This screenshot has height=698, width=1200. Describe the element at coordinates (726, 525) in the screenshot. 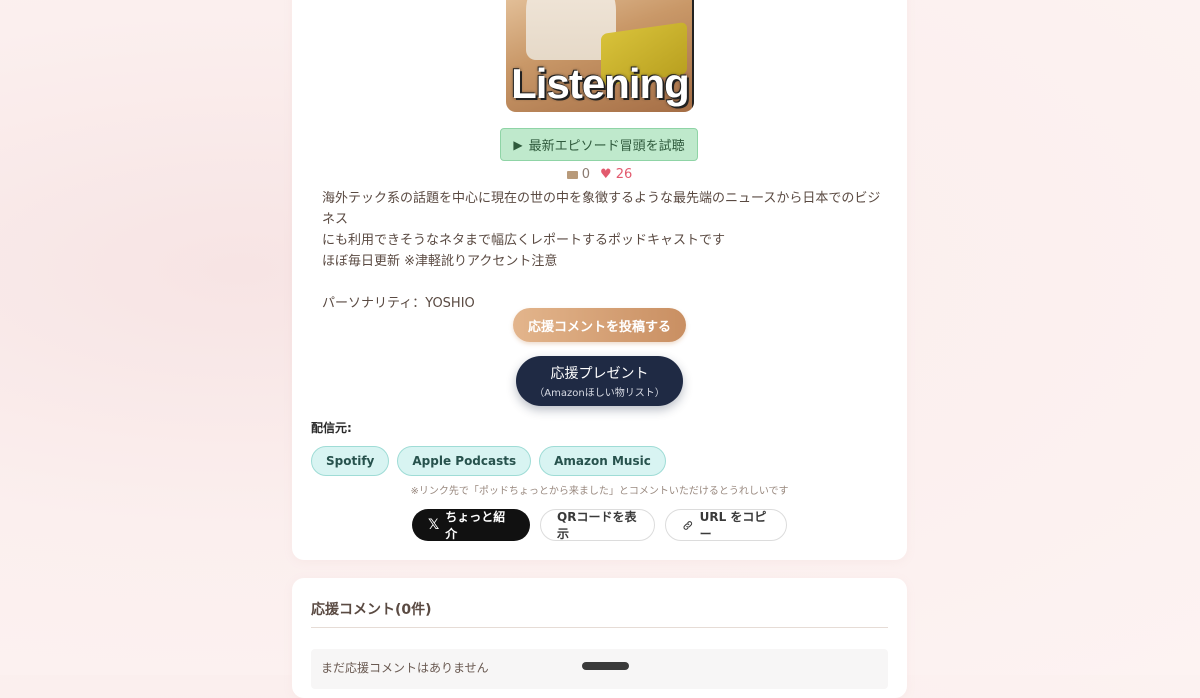

I see `copy-url-button: URL をコピー` at that location.